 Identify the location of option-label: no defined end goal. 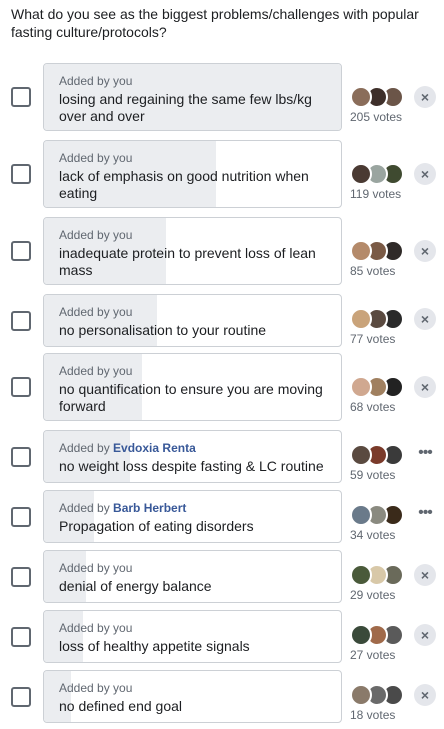
(120, 706).